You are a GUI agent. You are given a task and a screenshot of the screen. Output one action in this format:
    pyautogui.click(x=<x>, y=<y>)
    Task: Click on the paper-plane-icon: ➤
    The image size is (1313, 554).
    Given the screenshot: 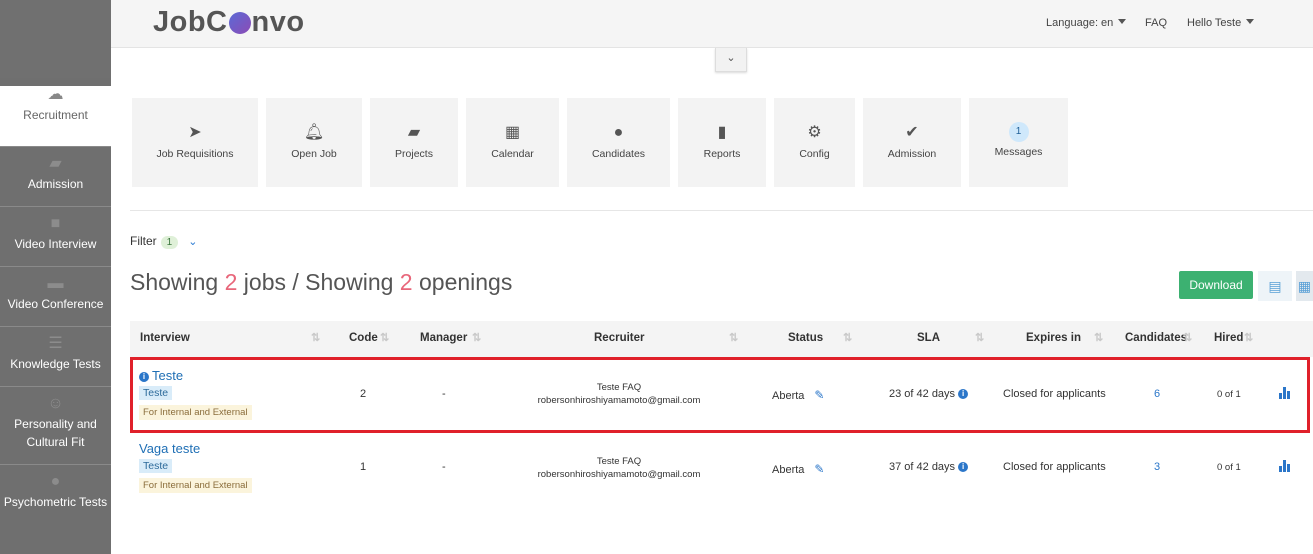 What is the action you would take?
    pyautogui.click(x=195, y=132)
    